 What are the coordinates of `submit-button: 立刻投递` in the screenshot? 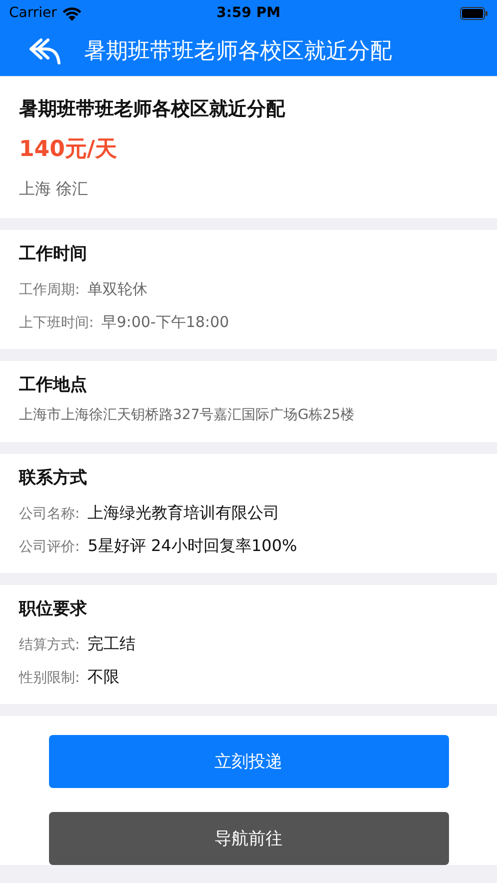 It's located at (248, 761).